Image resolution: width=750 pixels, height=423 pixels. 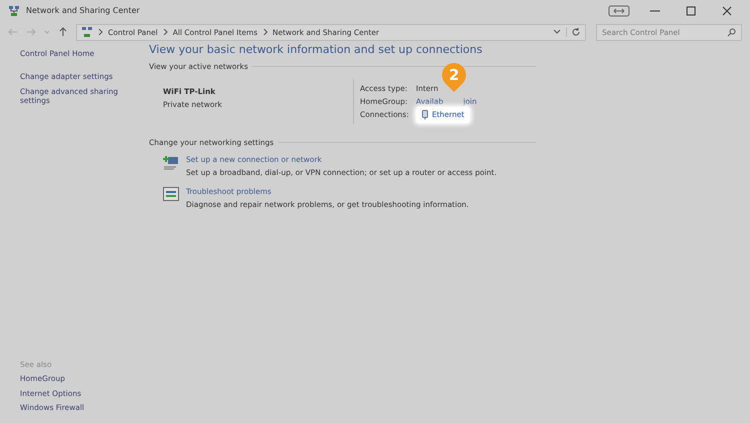 I want to click on window-title: Network and Sharing Center, so click(x=83, y=10).